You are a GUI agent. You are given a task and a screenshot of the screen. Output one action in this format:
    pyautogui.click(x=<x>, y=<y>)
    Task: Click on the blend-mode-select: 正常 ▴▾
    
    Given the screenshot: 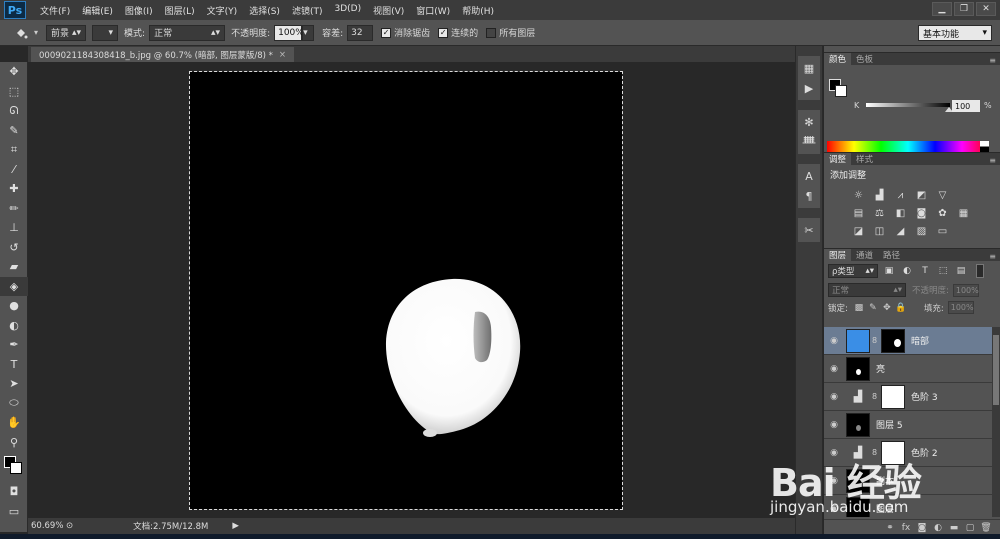 What is the action you would take?
    pyautogui.click(x=867, y=290)
    